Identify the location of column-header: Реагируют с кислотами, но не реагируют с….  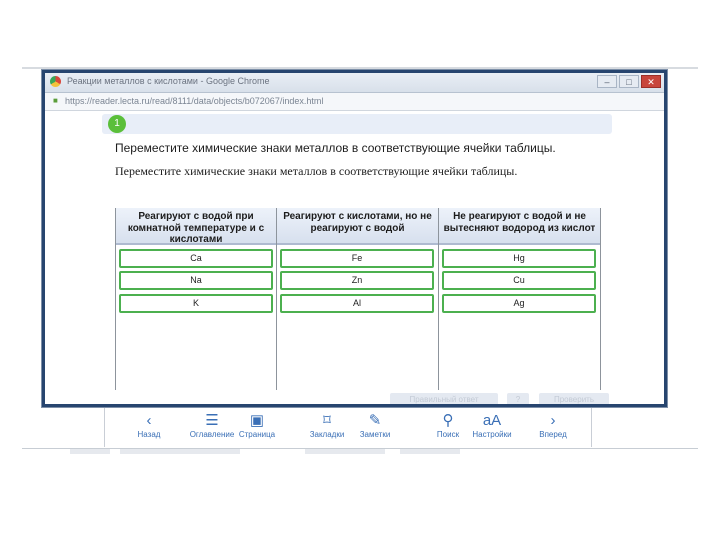
(357, 226).